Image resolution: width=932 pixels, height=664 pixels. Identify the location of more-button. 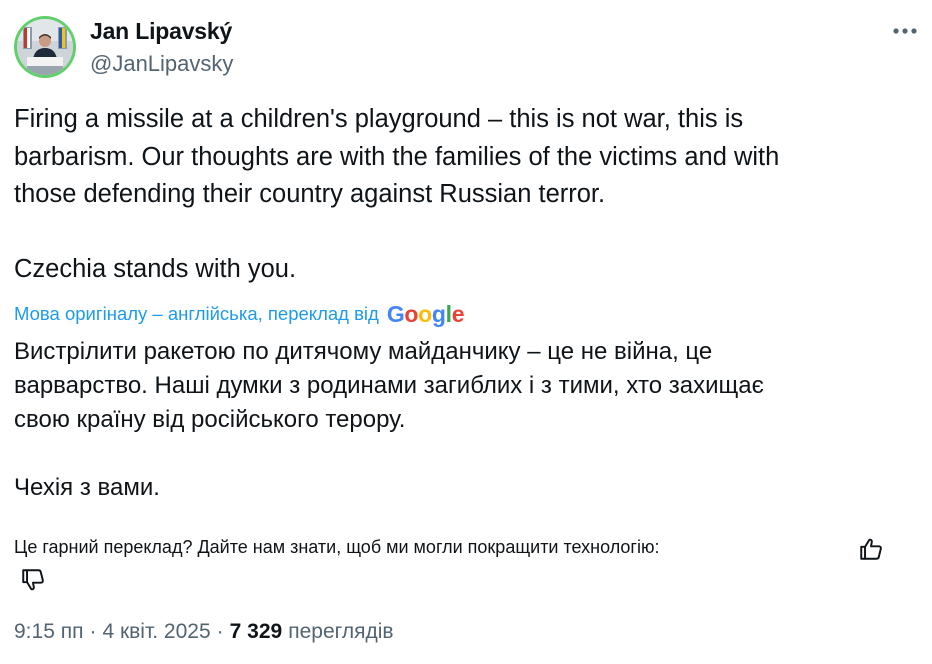
(905, 31).